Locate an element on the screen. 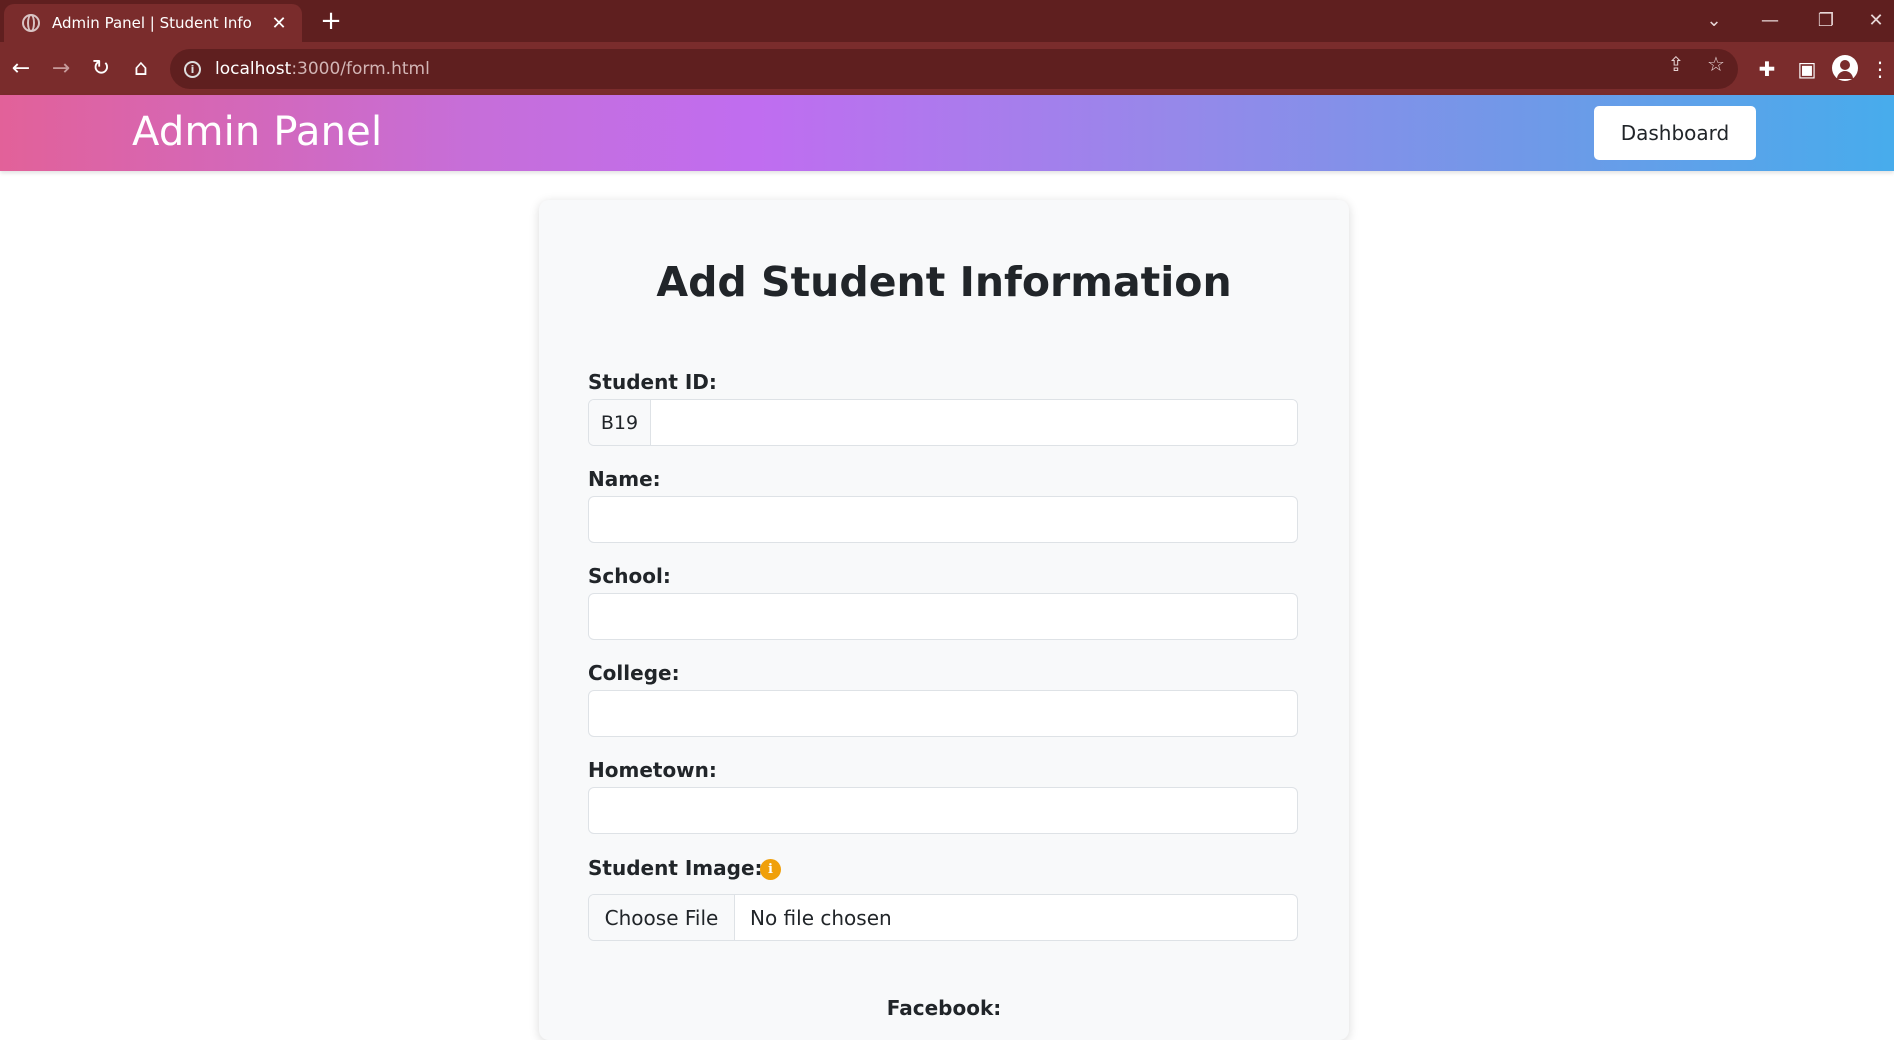 The image size is (1894, 1040). browser-tab: Admin Panel | Student Info ✕ is located at coordinates (153, 23).